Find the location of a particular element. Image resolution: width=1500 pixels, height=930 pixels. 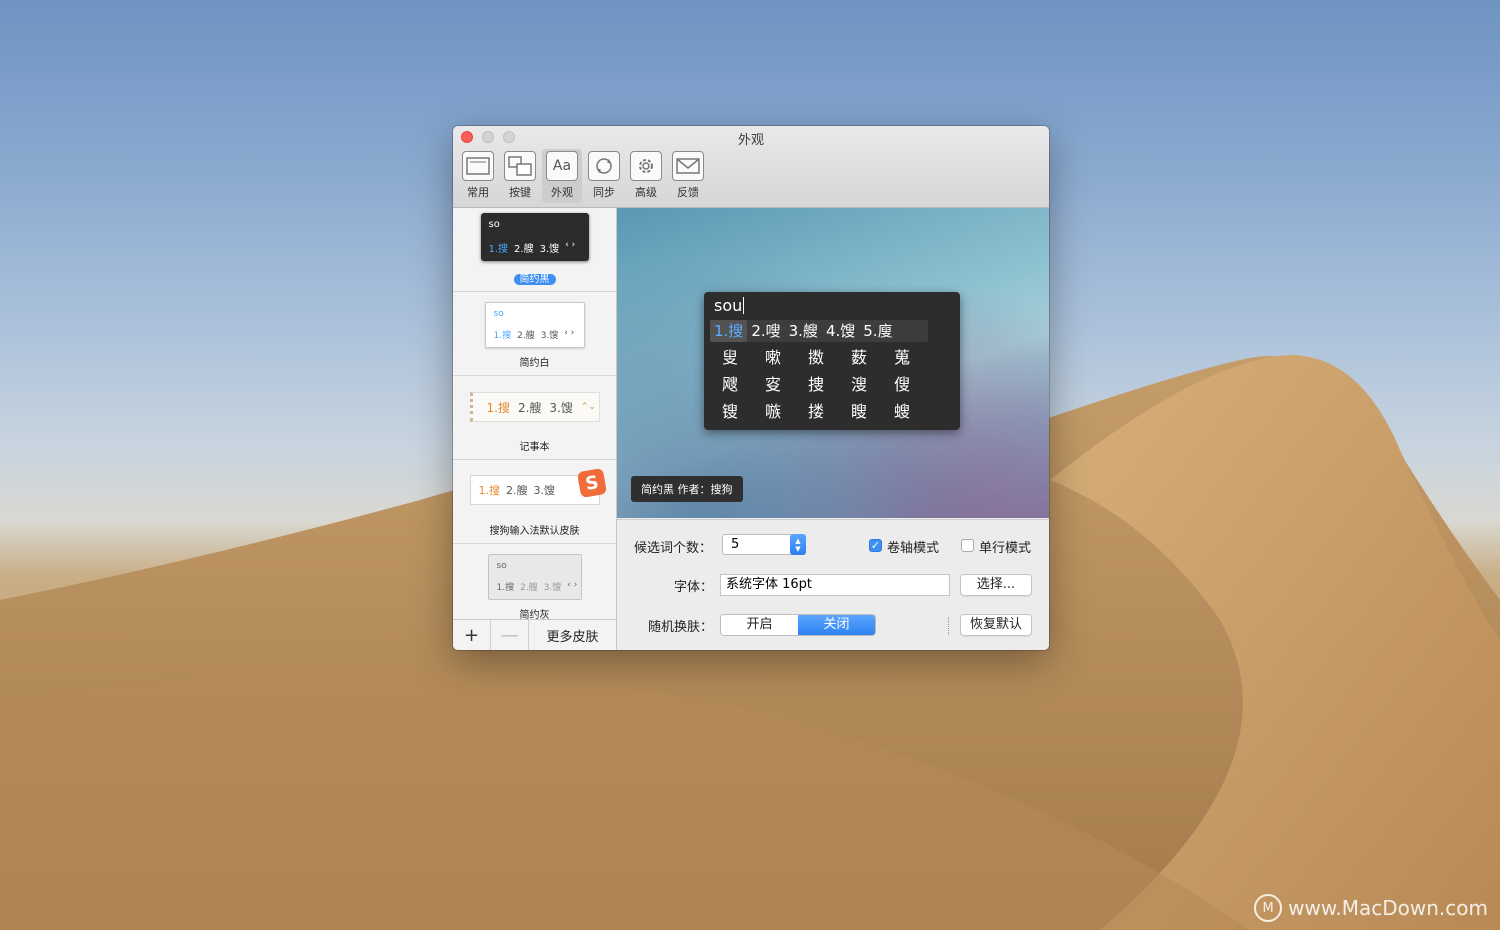

stepper-arrows-icon: ▲ ▼ is located at coordinates (798, 544).